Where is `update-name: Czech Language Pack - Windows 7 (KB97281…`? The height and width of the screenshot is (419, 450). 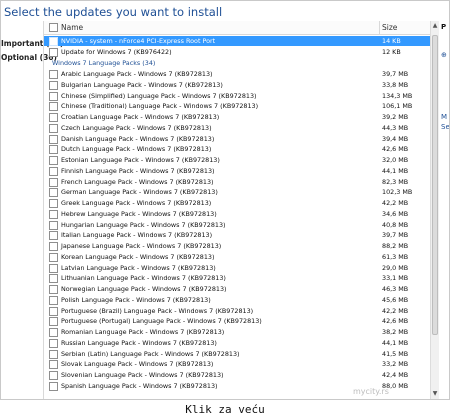
update-name: Czech Language Pack - Windows 7 (KB97281… is located at coordinates (136, 127).